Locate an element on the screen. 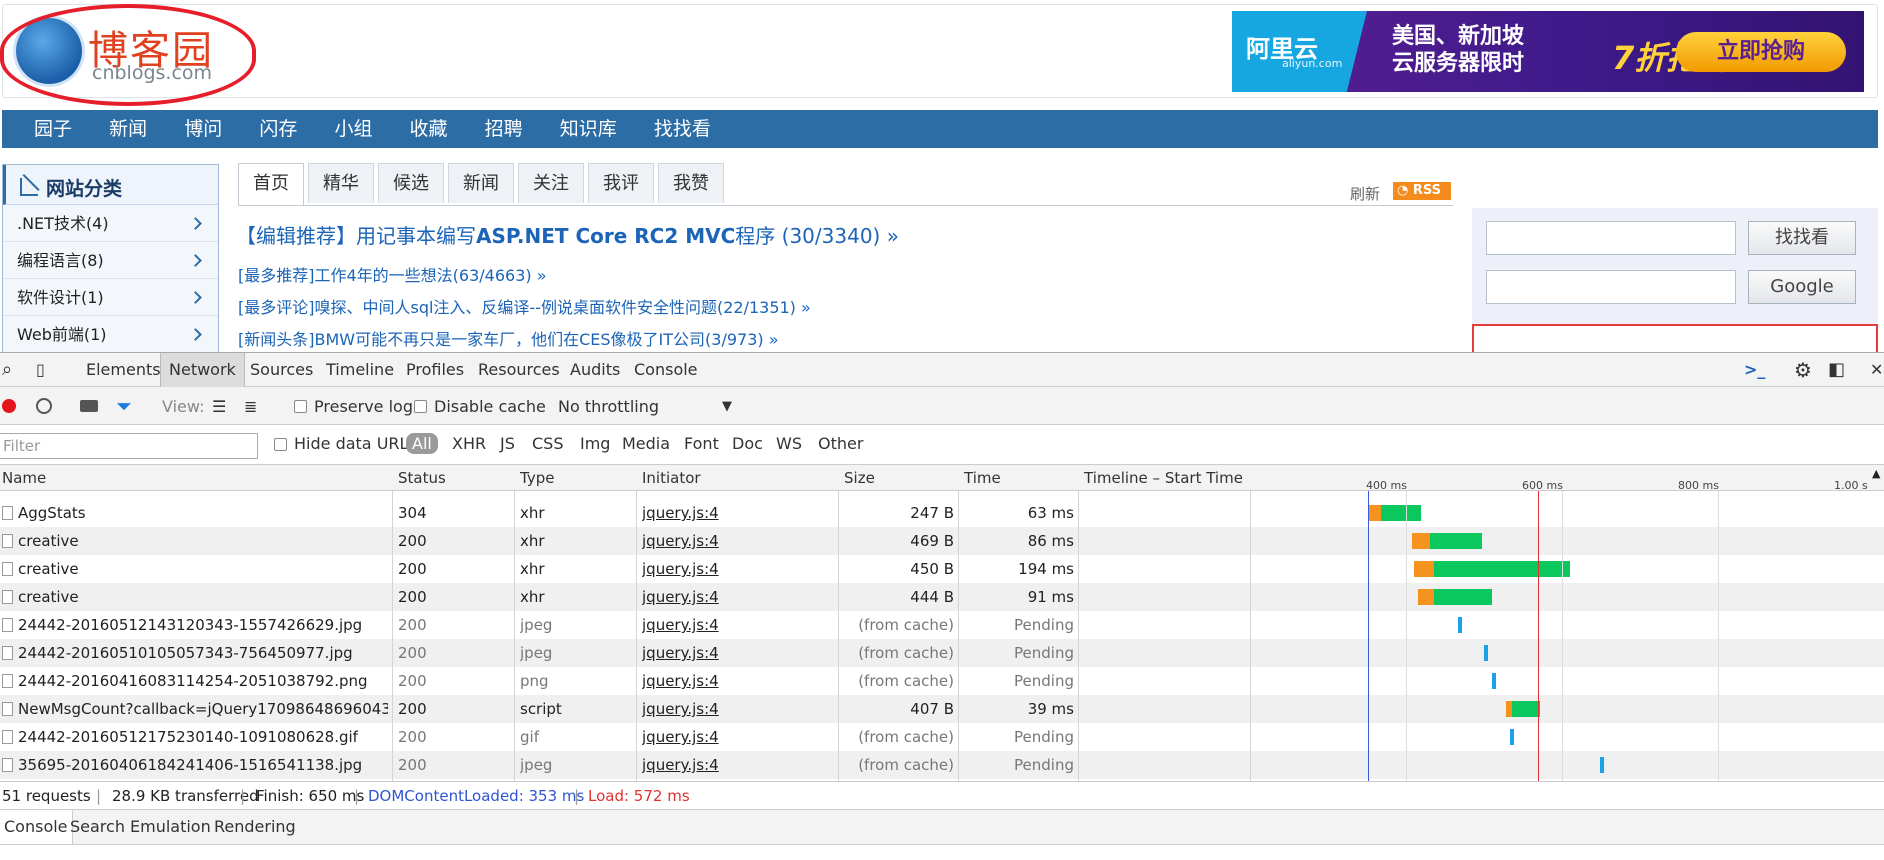 This screenshot has width=1884, height=860. nav-item-q: 博问 is located at coordinates (203, 129).